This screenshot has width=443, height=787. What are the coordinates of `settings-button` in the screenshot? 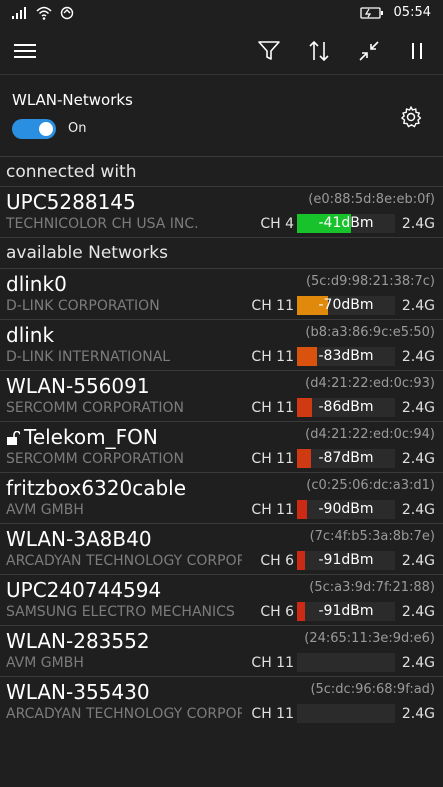 It's located at (411, 117).